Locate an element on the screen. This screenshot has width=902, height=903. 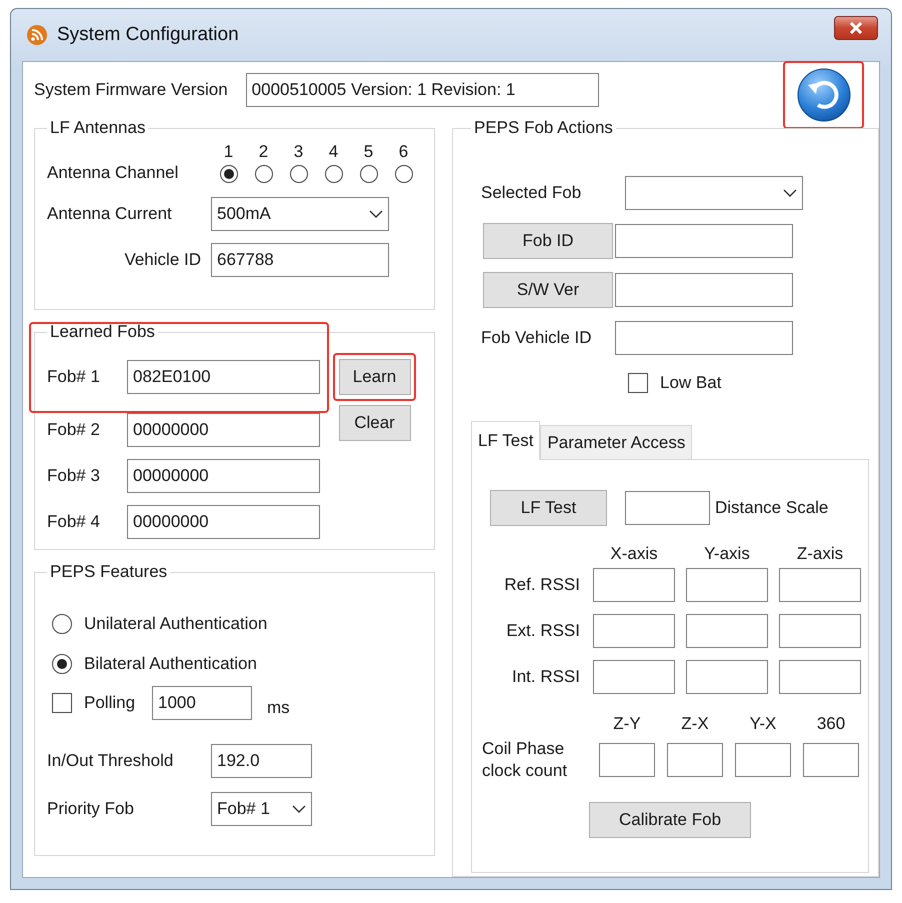
field-label: Fob# 1 is located at coordinates (74, 377).